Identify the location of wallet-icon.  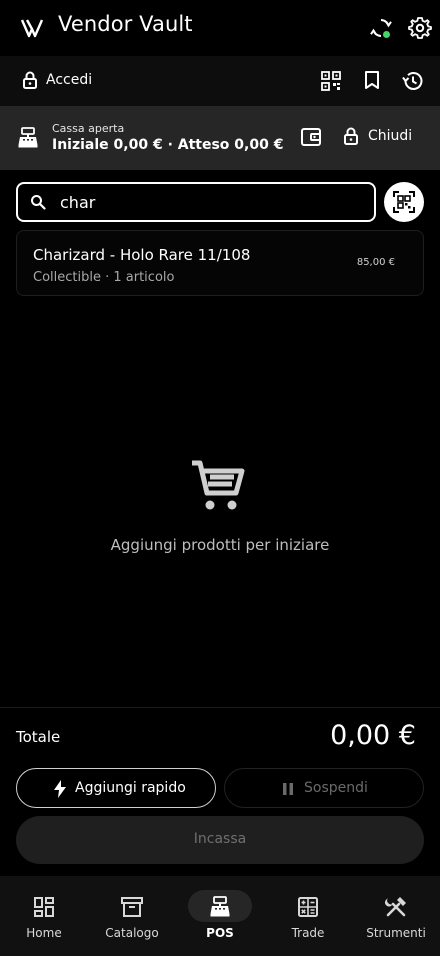
(311, 137).